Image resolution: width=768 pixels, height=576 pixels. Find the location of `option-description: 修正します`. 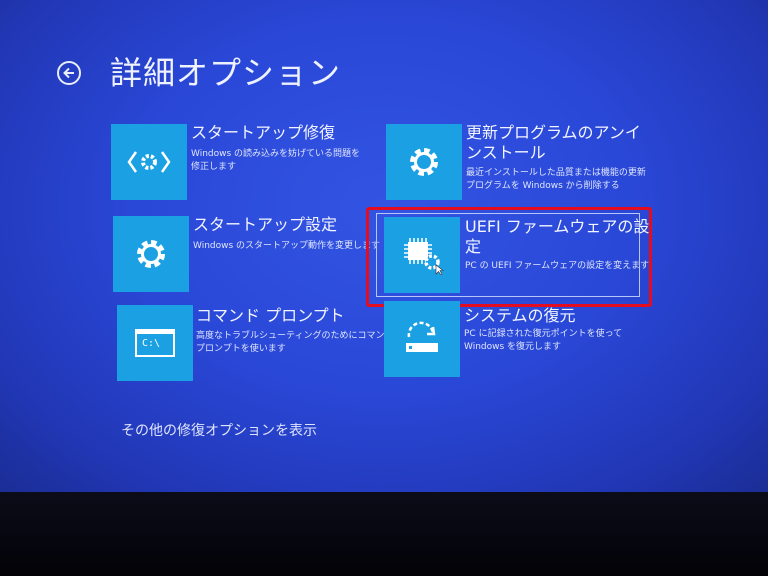

option-description: 修正します is located at coordinates (214, 167).